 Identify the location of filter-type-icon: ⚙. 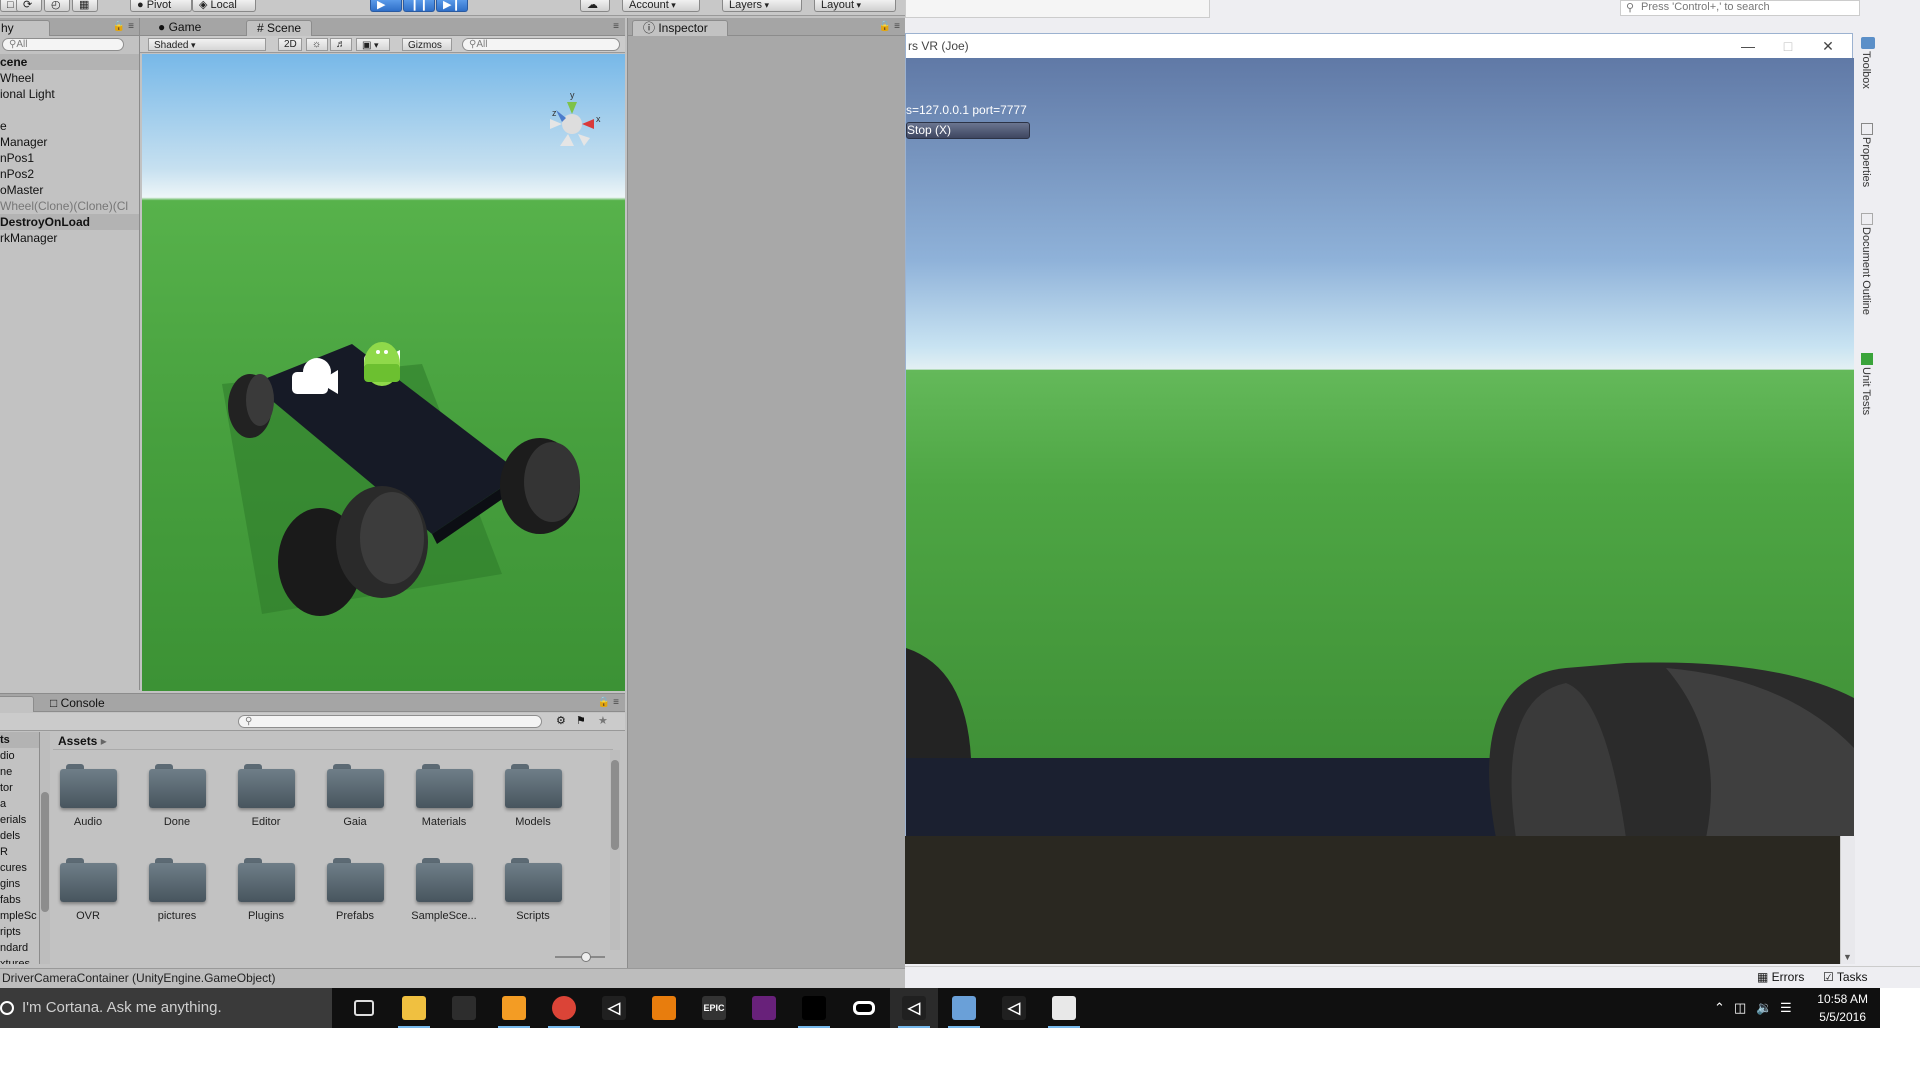
(561, 720).